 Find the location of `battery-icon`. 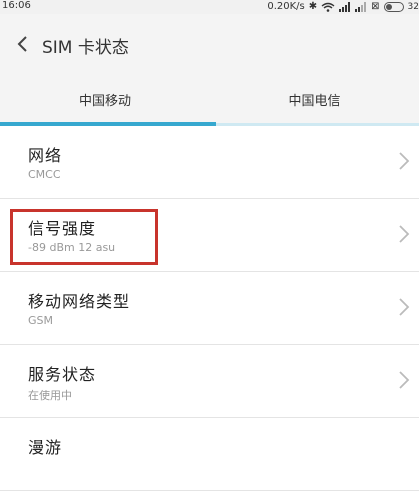

battery-icon is located at coordinates (393, 7).